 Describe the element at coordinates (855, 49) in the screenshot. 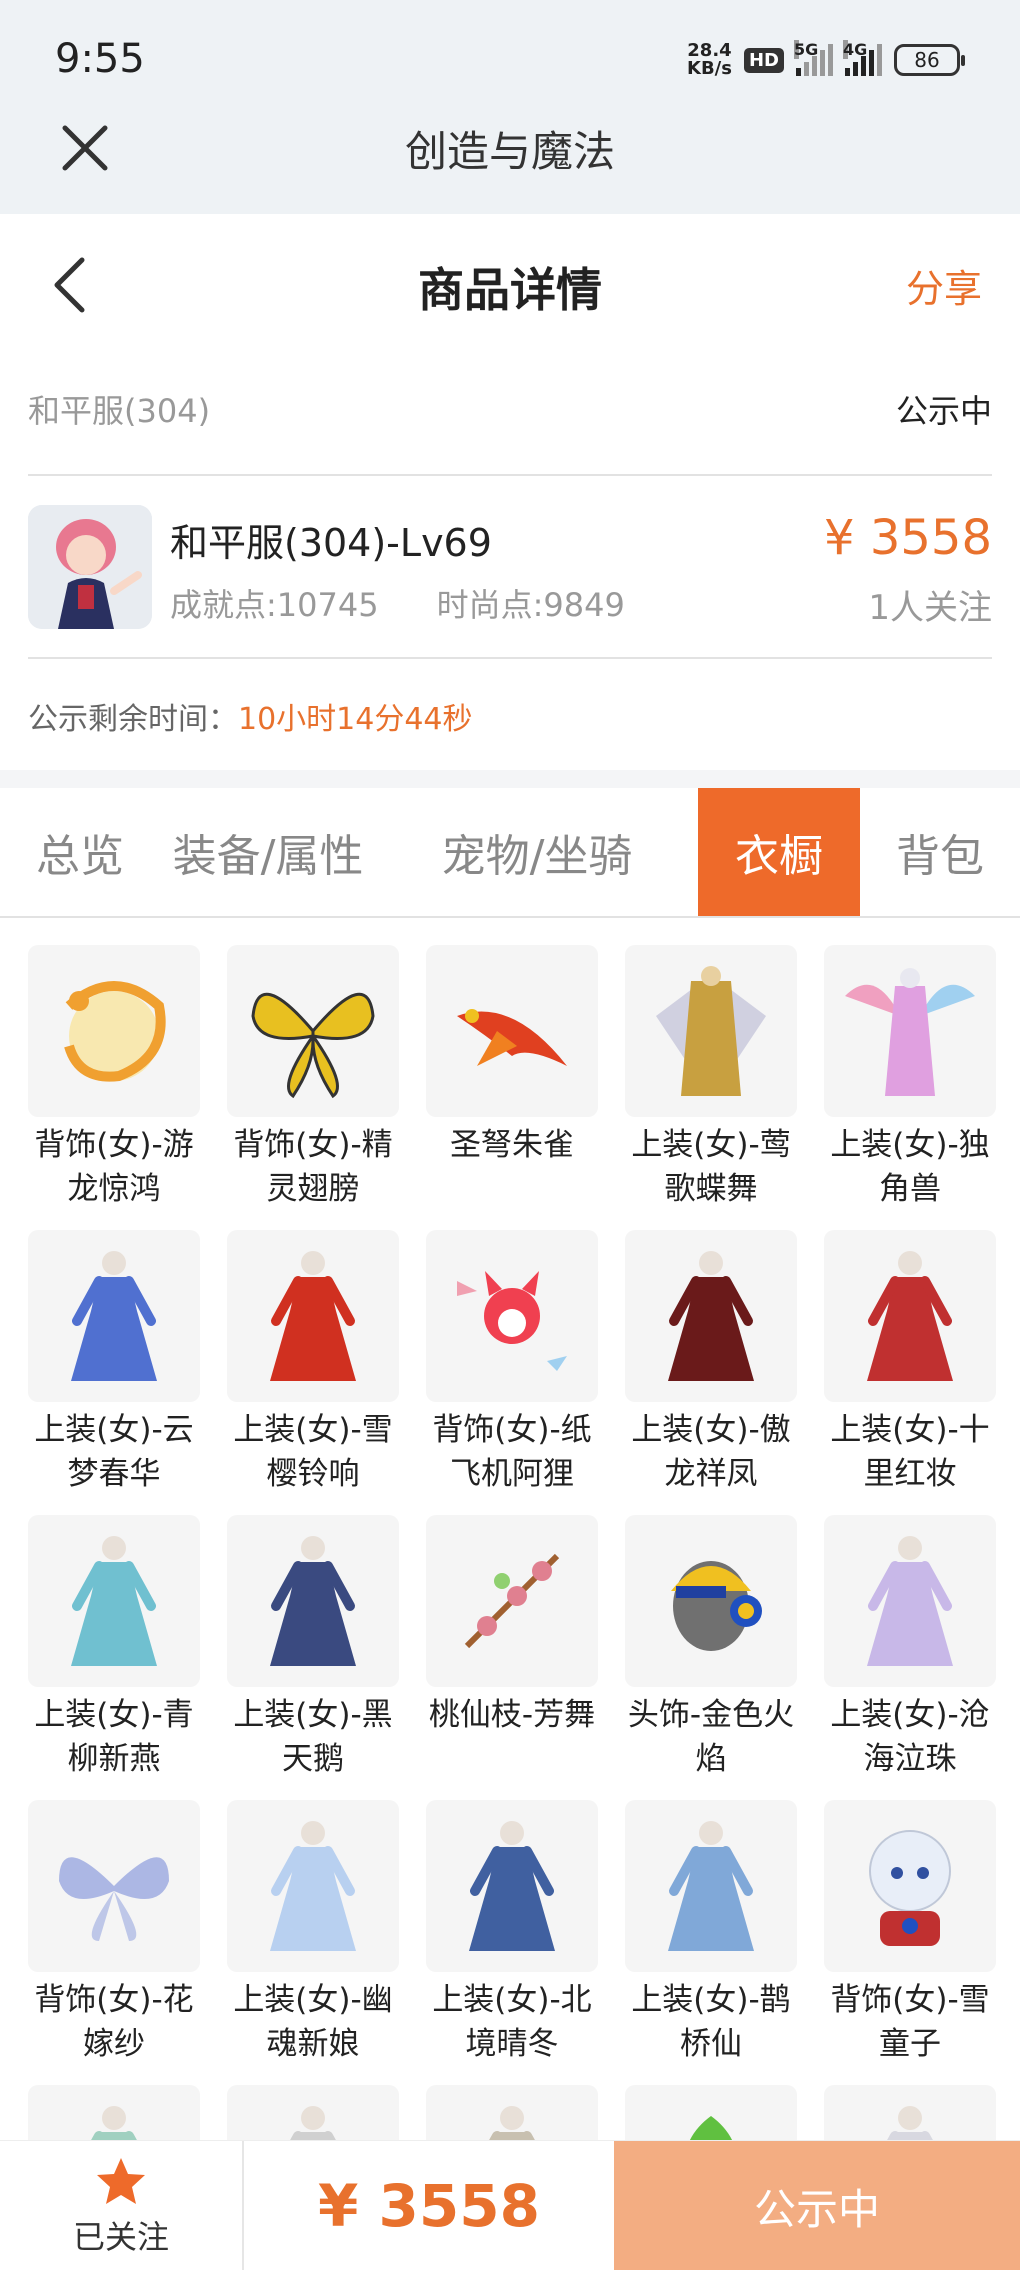

I see `signal-4g-label: 4G` at that location.